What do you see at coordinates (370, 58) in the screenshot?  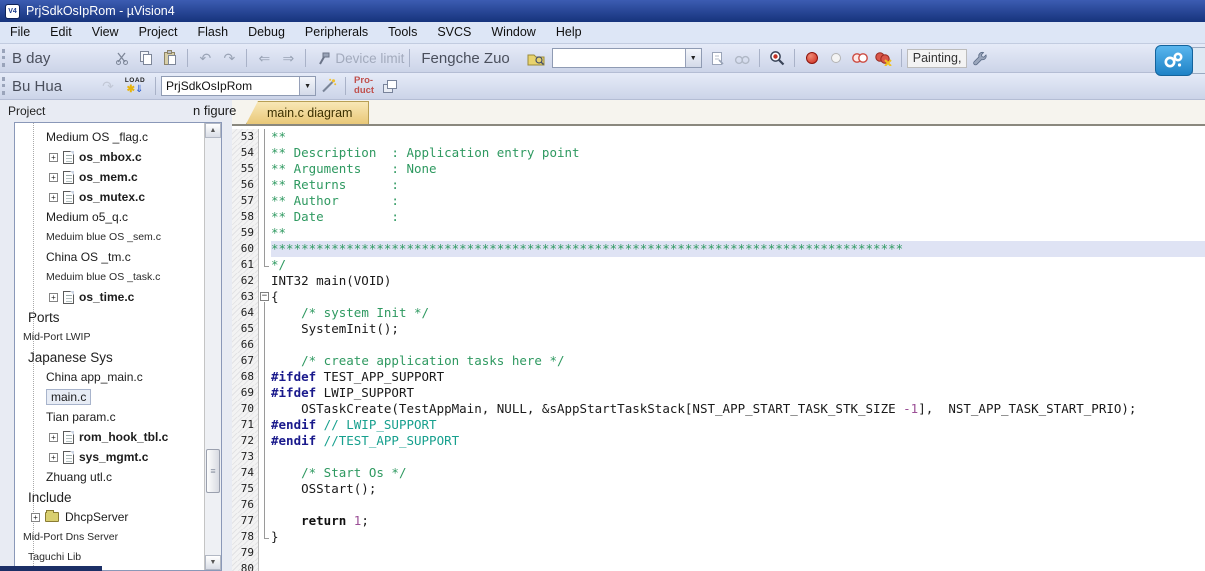 I see `device-limit-label: Device limit` at bounding box center [370, 58].